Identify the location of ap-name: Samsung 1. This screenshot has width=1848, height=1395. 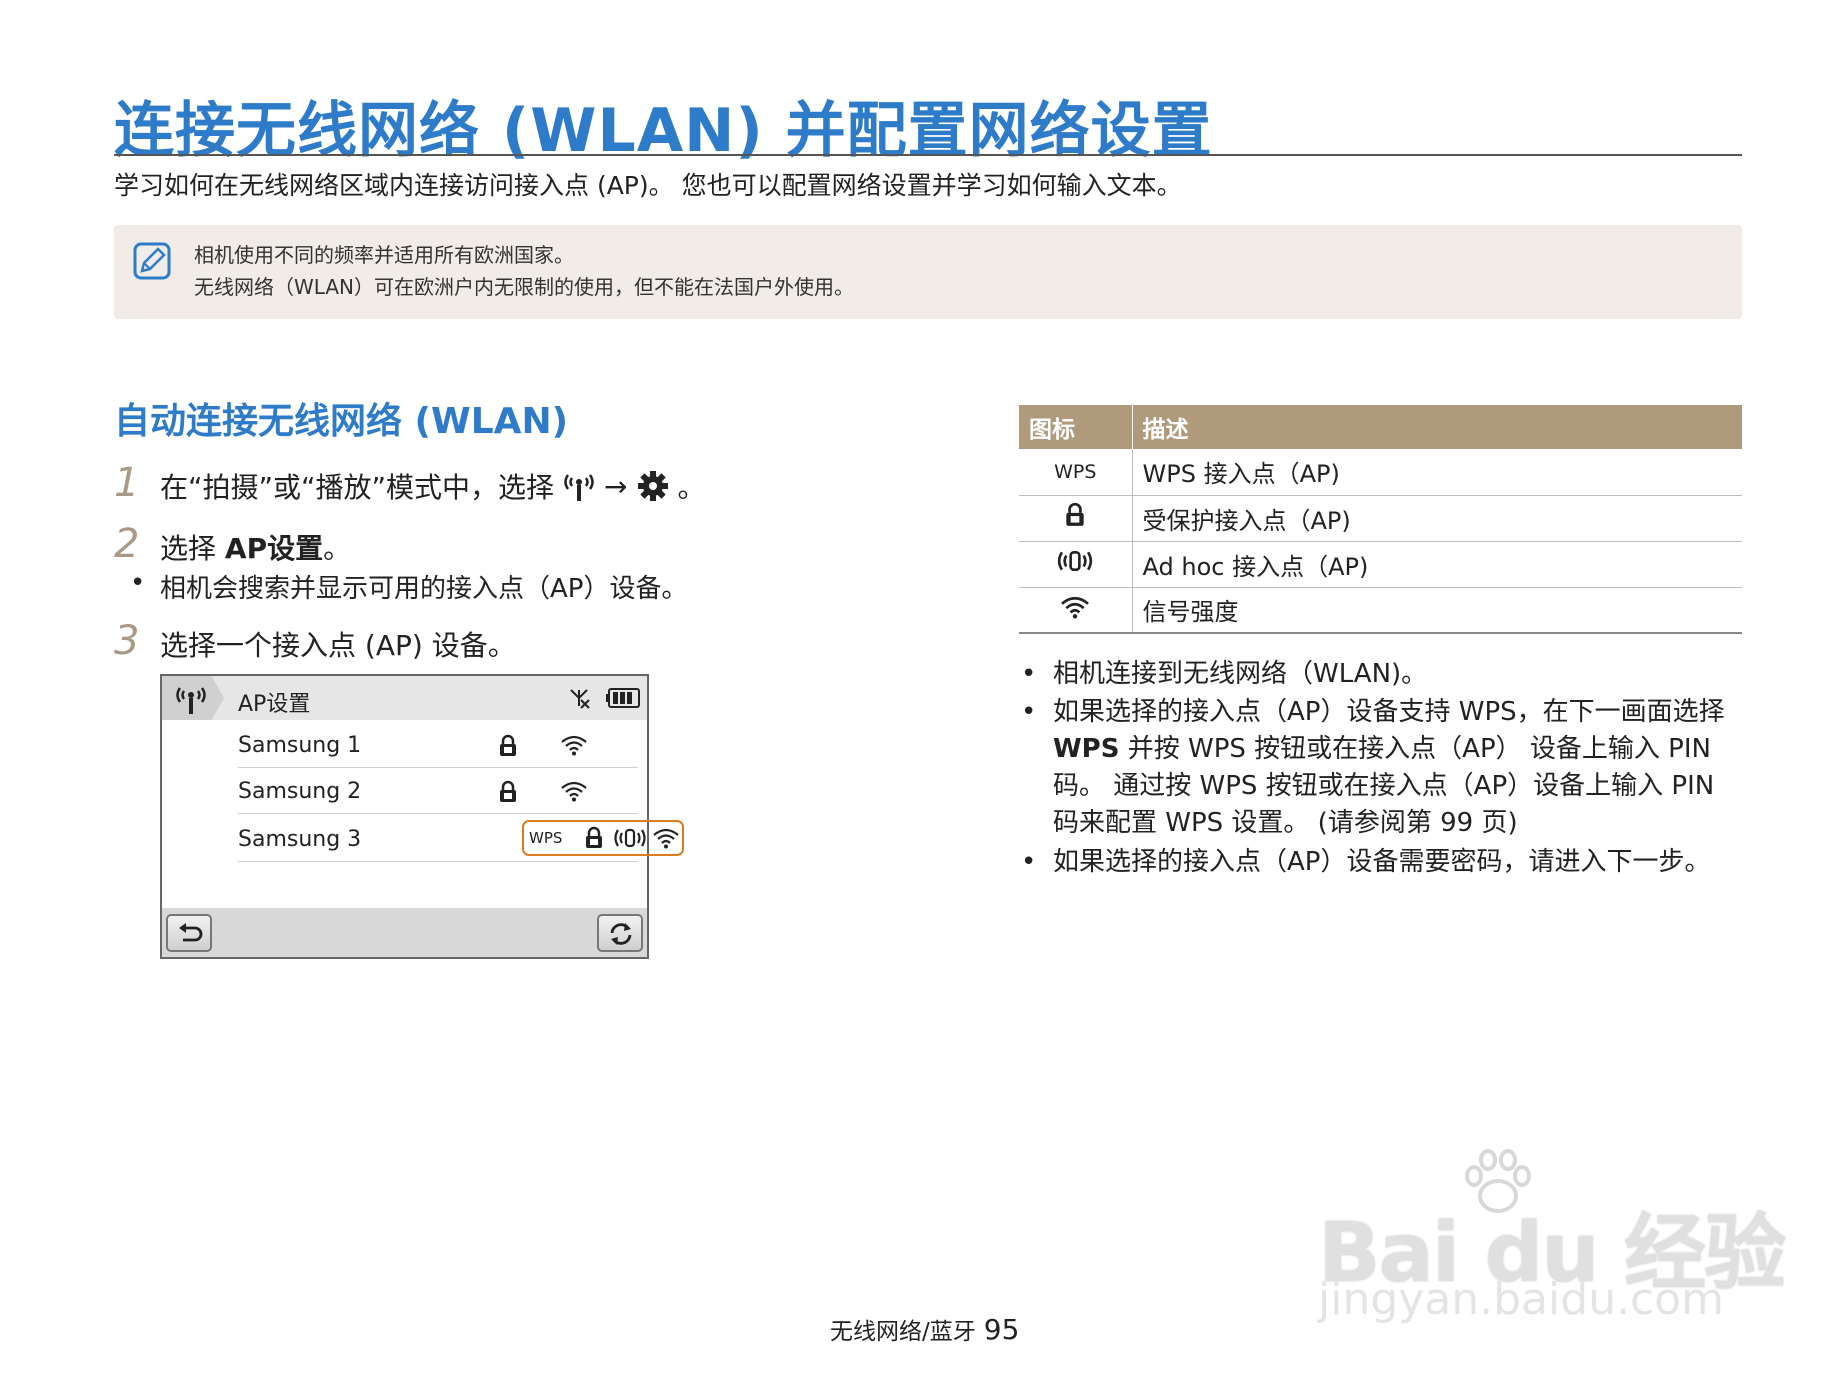
(300, 745).